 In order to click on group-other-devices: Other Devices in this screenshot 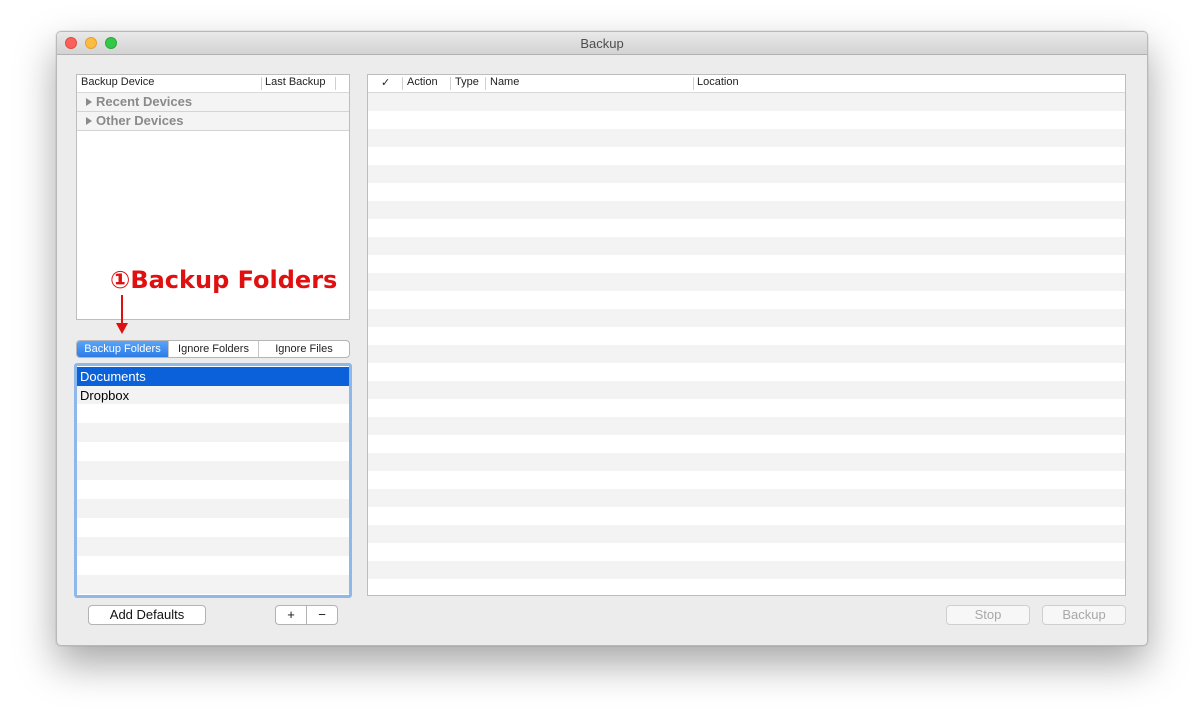, I will do `click(213, 121)`.